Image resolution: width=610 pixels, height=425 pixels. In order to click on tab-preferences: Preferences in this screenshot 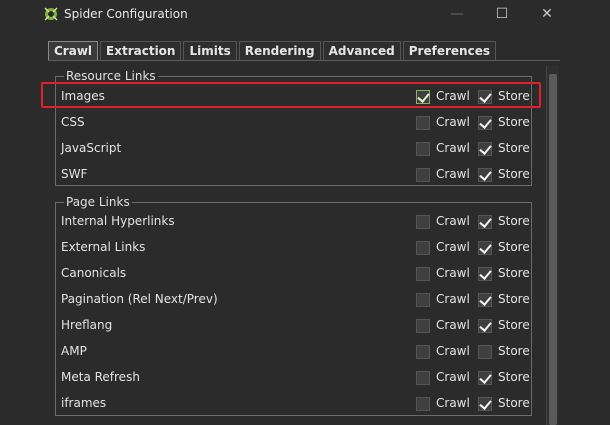, I will do `click(449, 50)`.